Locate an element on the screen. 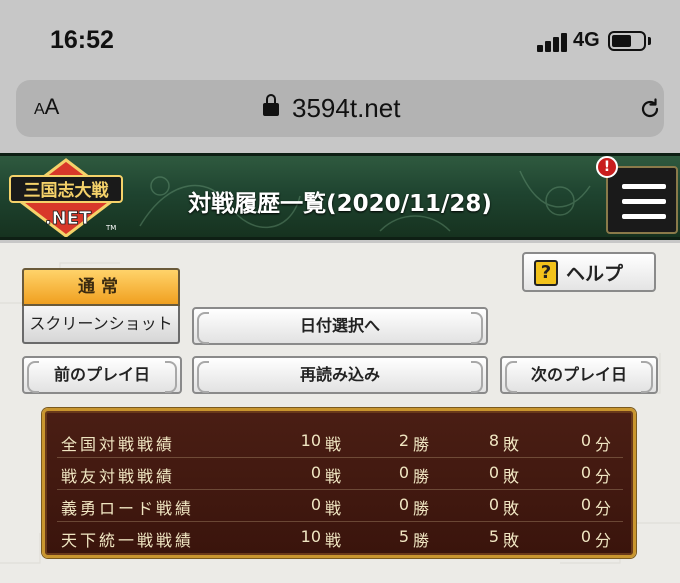 The height and width of the screenshot is (583, 680). date-select-button: 日付選択へ is located at coordinates (340, 326).